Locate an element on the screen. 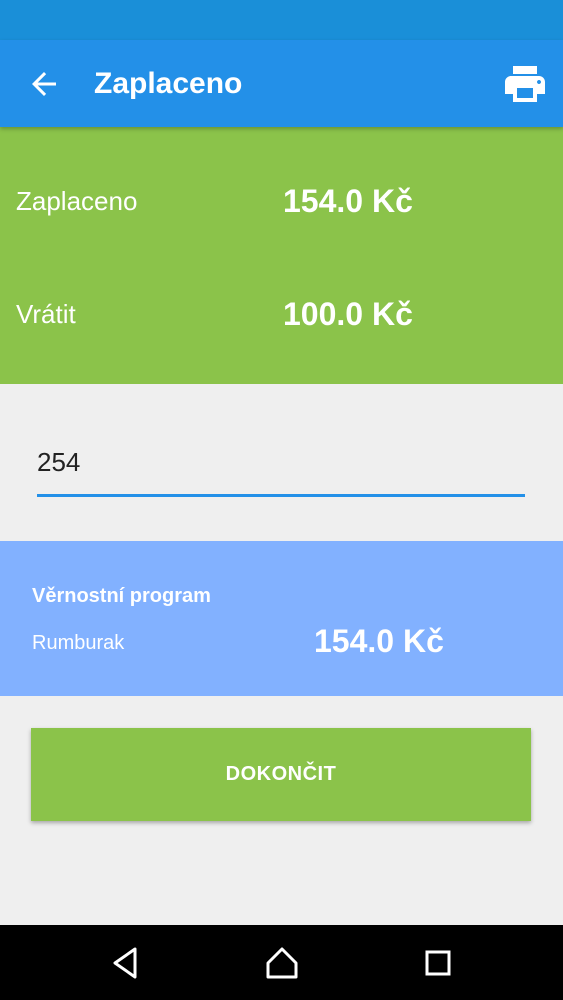 The height and width of the screenshot is (1000, 563). nav-back-icon is located at coordinates (125, 963).